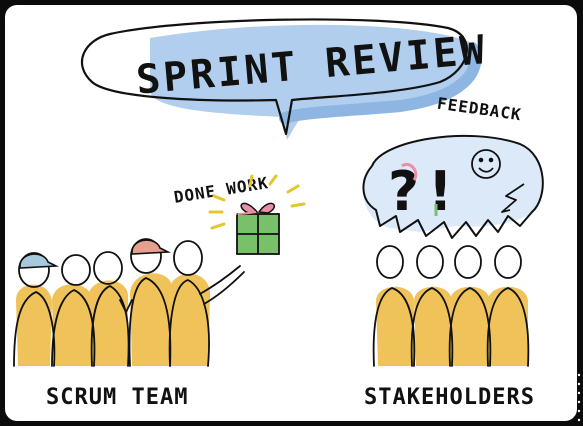 This screenshot has width=583, height=426. What do you see at coordinates (117, 397) in the screenshot?
I see `team-label: SCRUM TEAM` at bounding box center [117, 397].